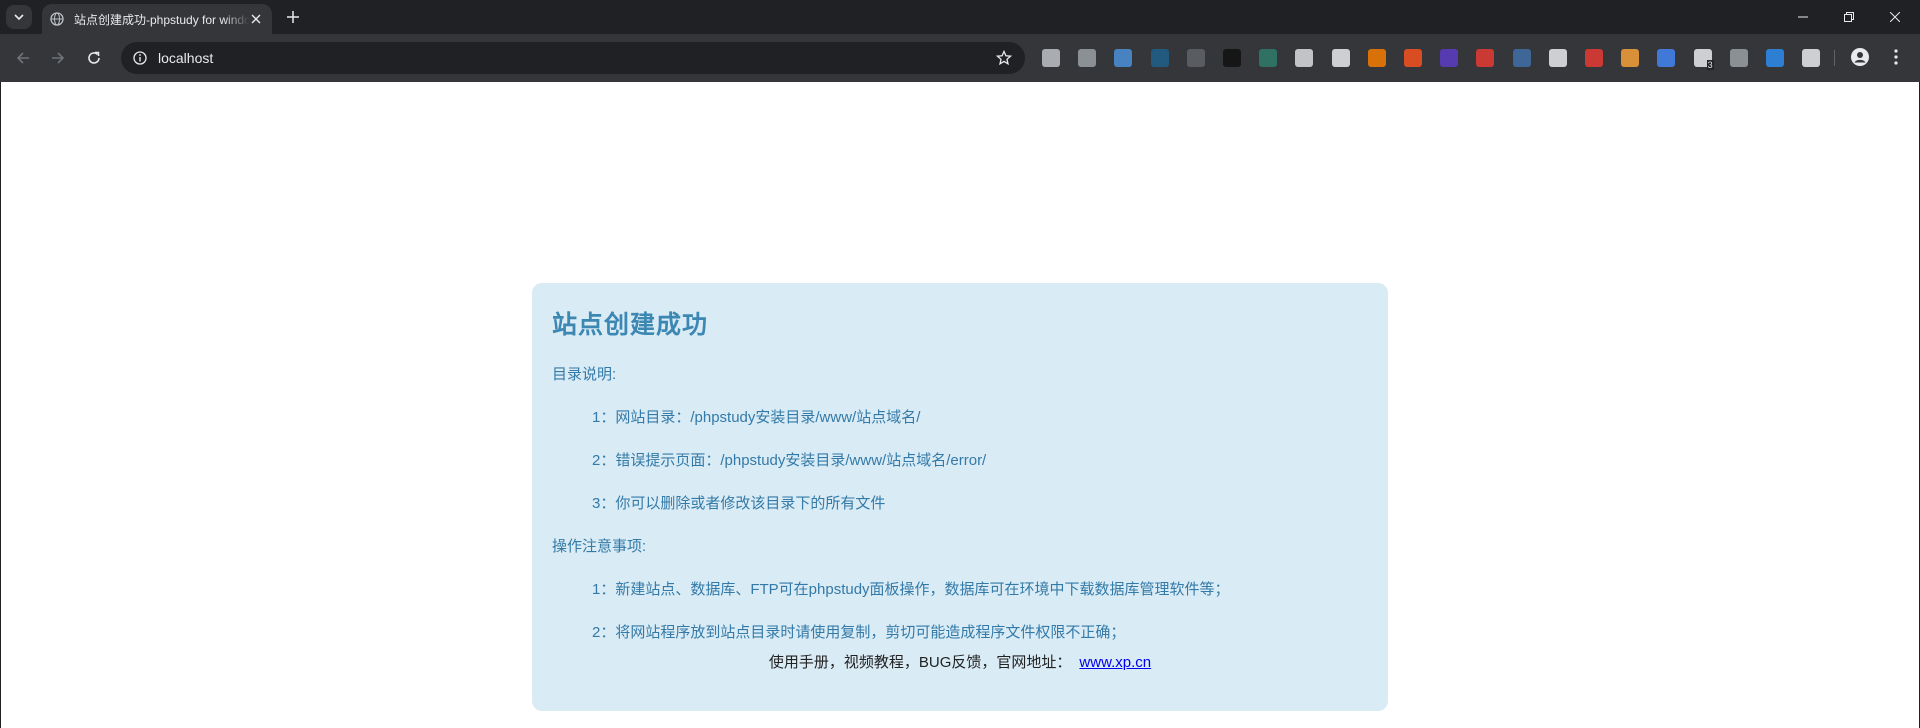 The height and width of the screenshot is (728, 1920). What do you see at coordinates (1195, 58) in the screenshot?
I see `ext-5-icon` at bounding box center [1195, 58].